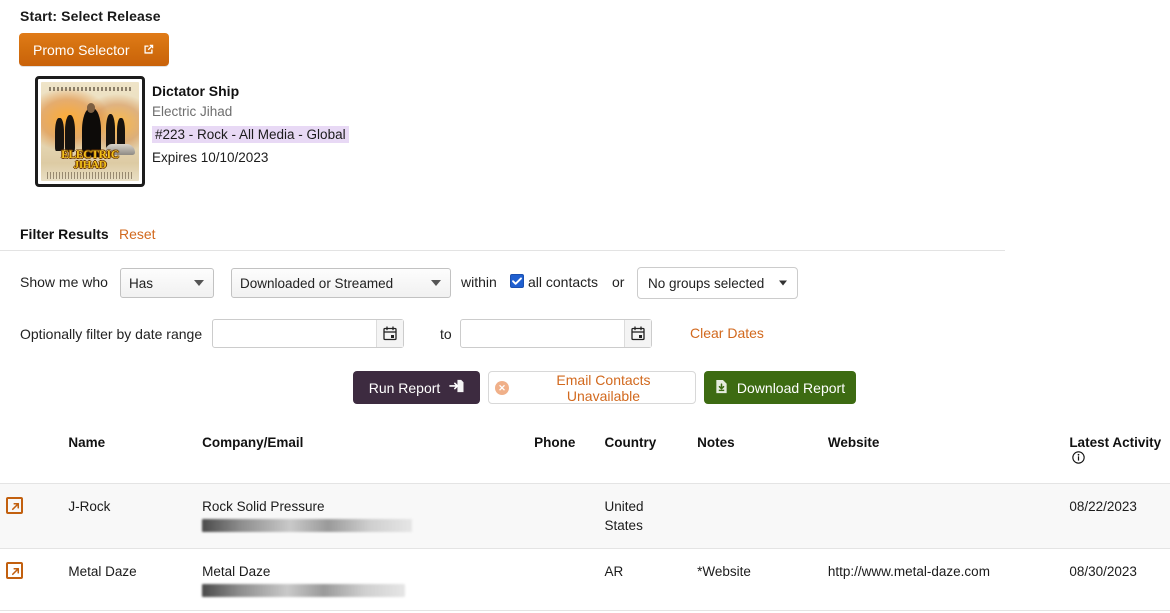  Describe the element at coordinates (942, 579) in the screenshot. I see `cell-website: http://www.metal-daze.com` at that location.